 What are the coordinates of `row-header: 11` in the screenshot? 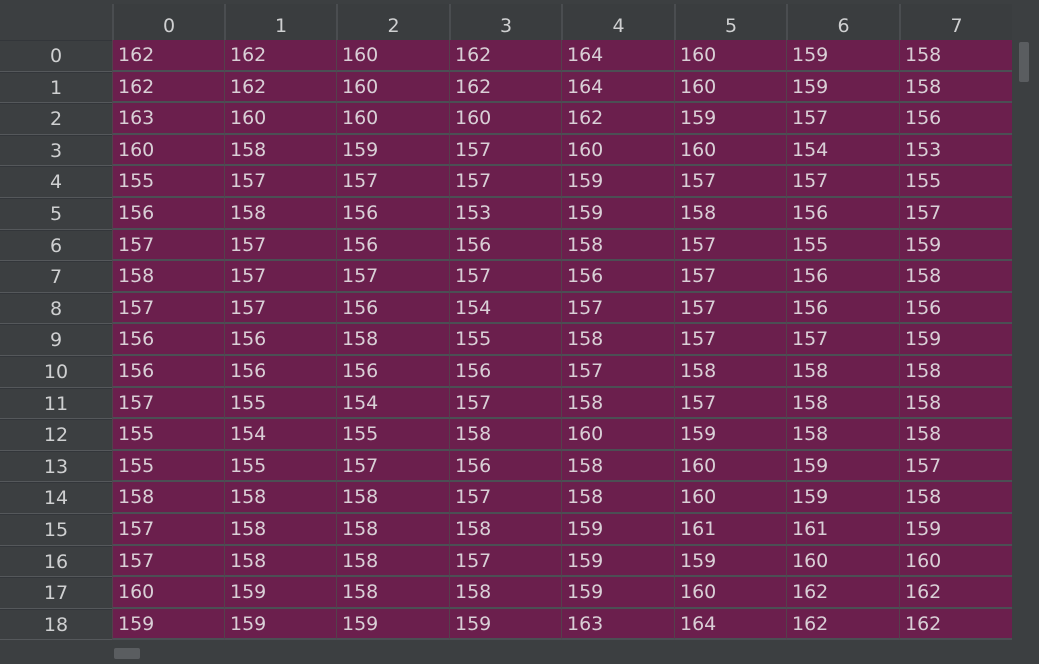 It's located at (56, 403).